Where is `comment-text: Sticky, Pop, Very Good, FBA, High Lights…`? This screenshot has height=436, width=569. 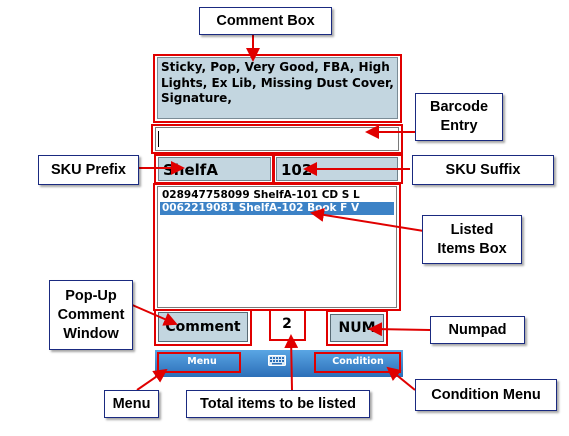
comment-text: Sticky, Pop, Very Good, FBA, High Lights… is located at coordinates (277, 82).